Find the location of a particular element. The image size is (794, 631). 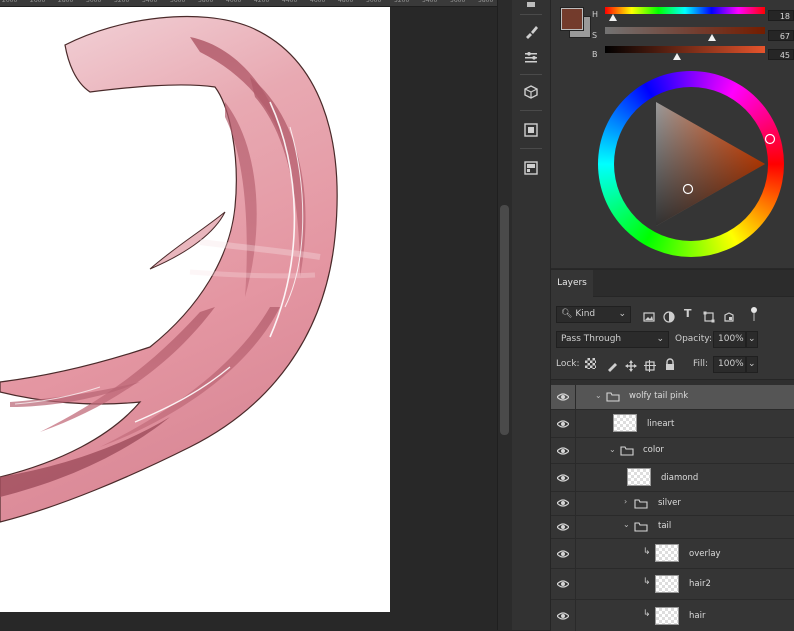

layer-row-silver: › silver is located at coordinates (672, 504).